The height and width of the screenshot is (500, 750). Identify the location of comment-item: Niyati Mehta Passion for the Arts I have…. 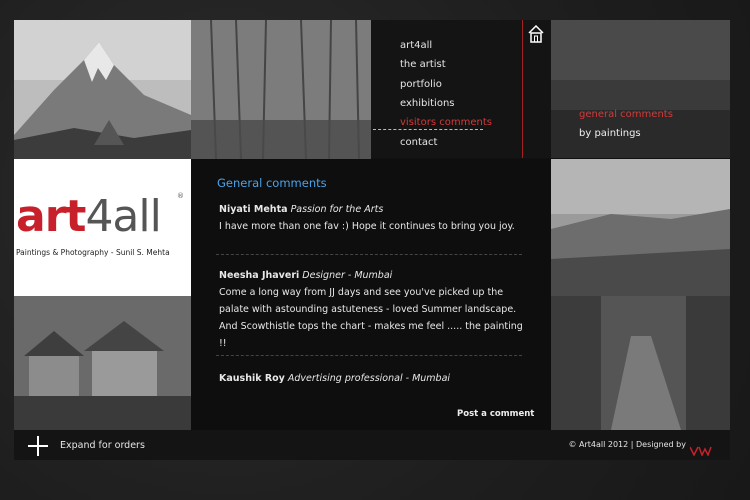
(374, 218).